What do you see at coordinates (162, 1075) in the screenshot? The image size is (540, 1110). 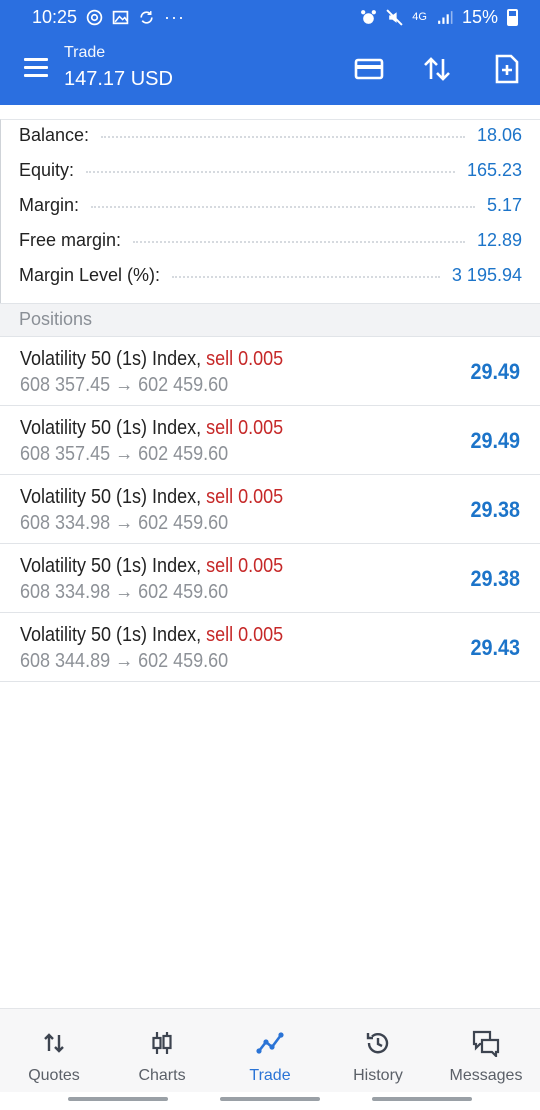 I see `tab-label: Charts` at bounding box center [162, 1075].